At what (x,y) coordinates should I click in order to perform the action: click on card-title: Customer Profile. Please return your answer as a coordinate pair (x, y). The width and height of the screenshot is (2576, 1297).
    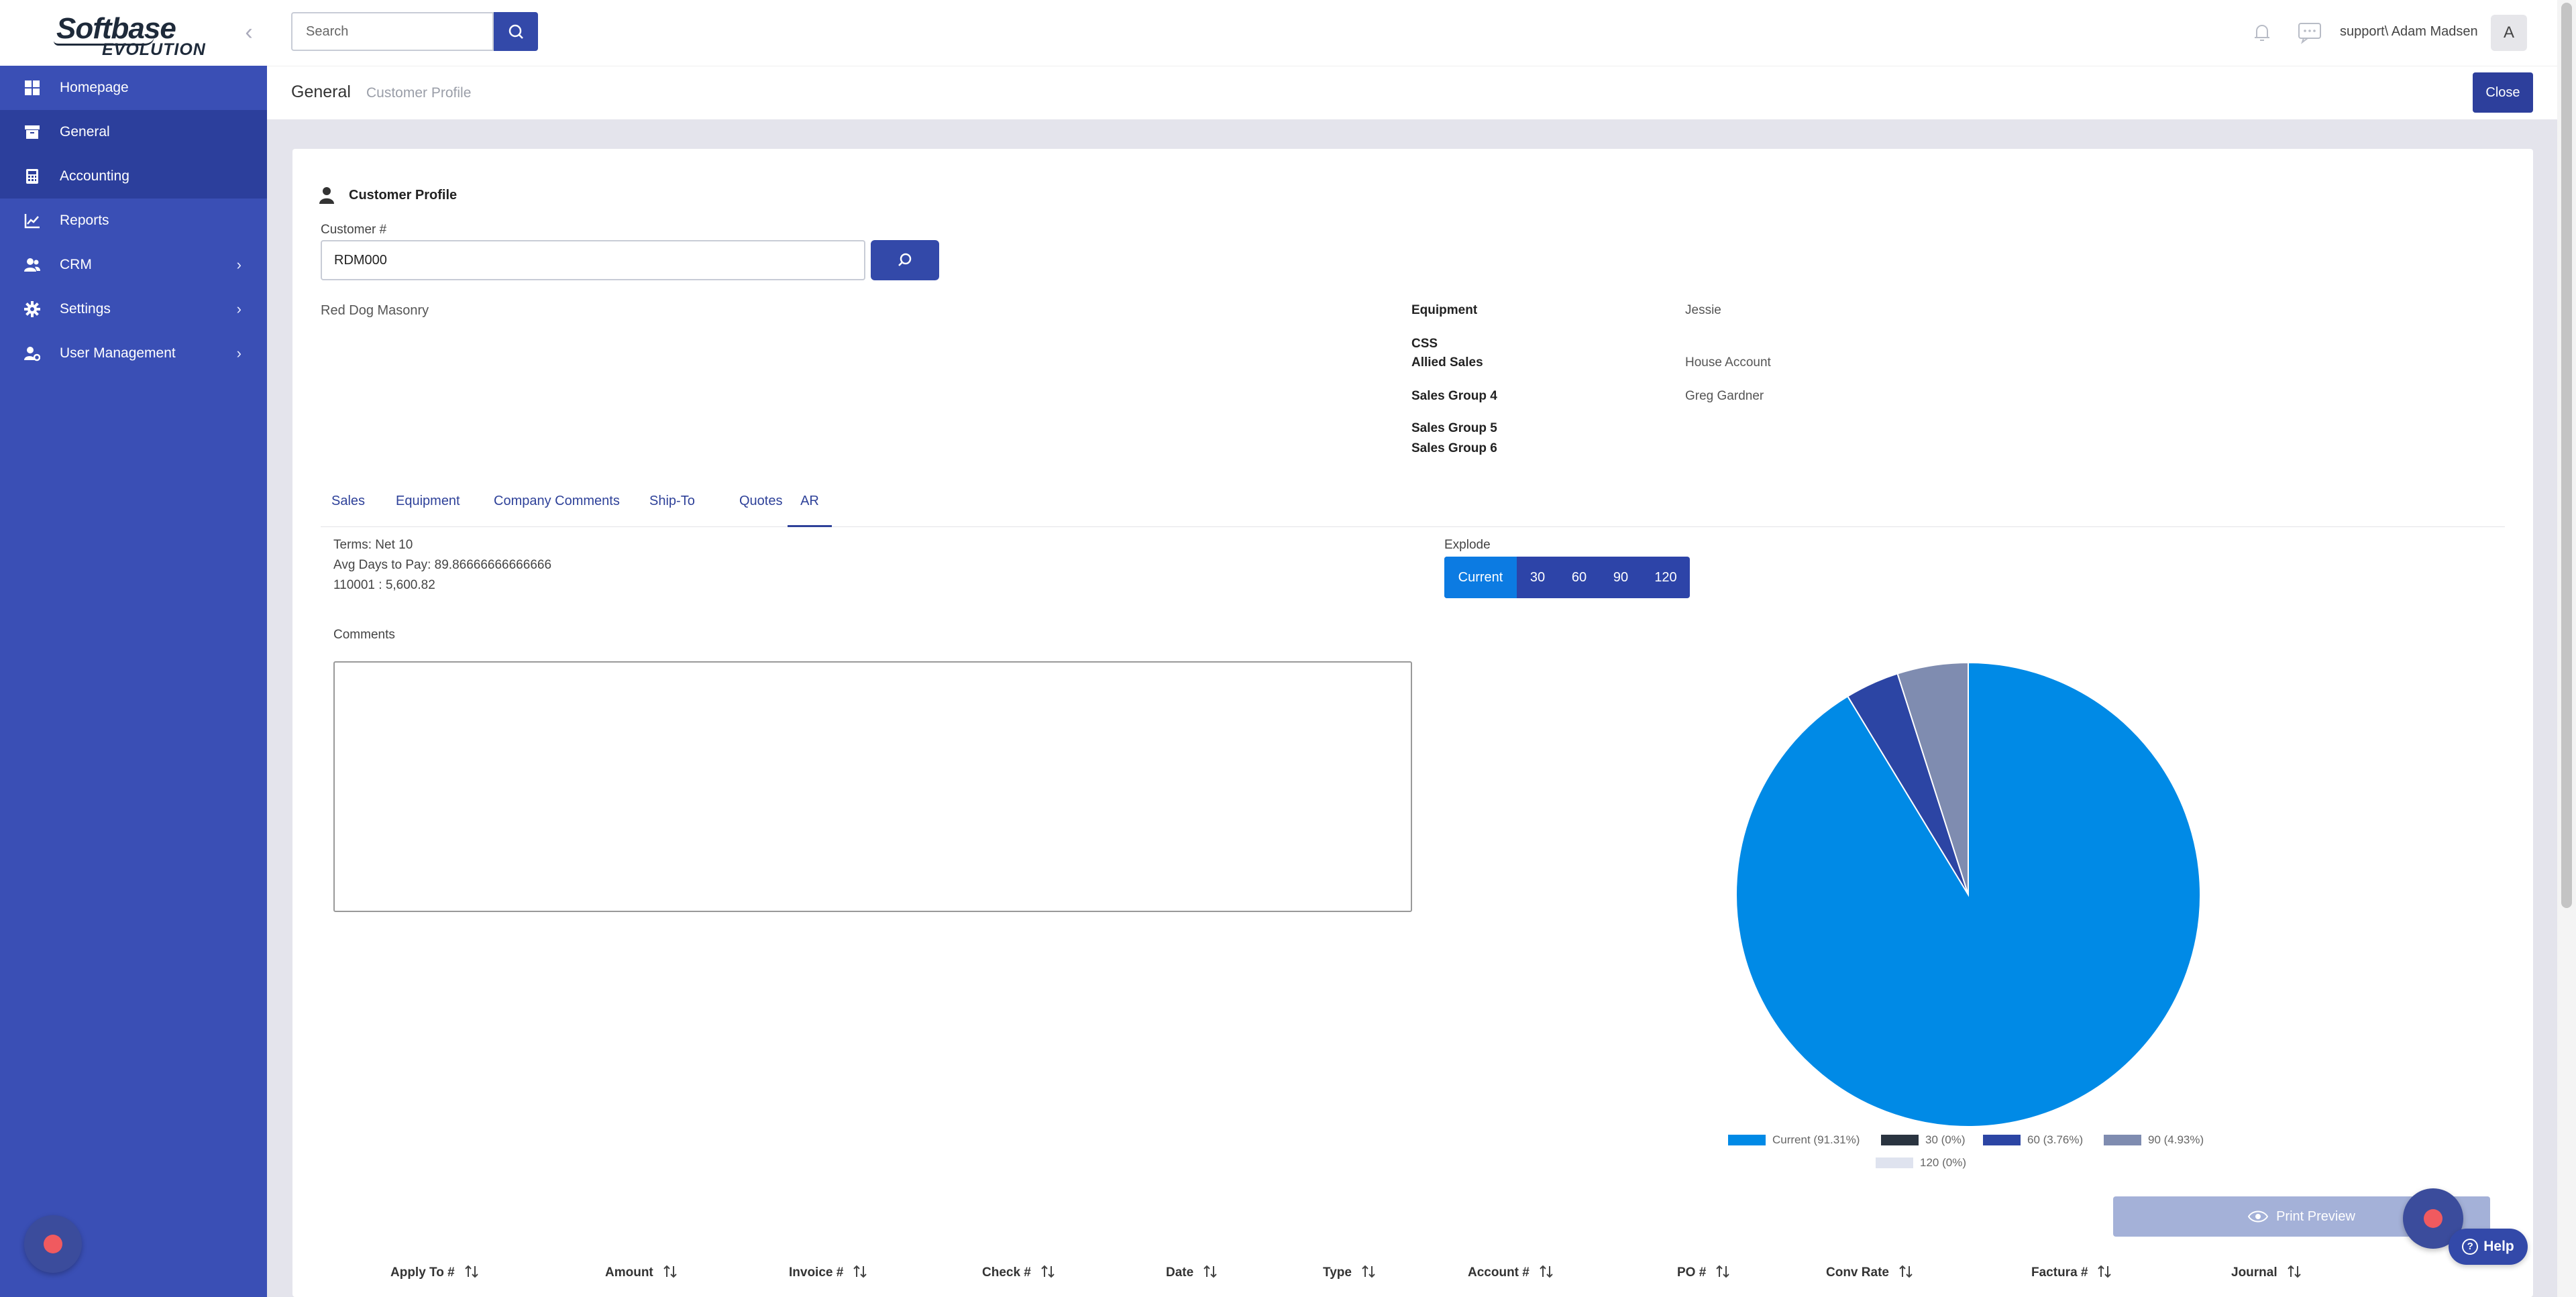
    Looking at the image, I should click on (388, 195).